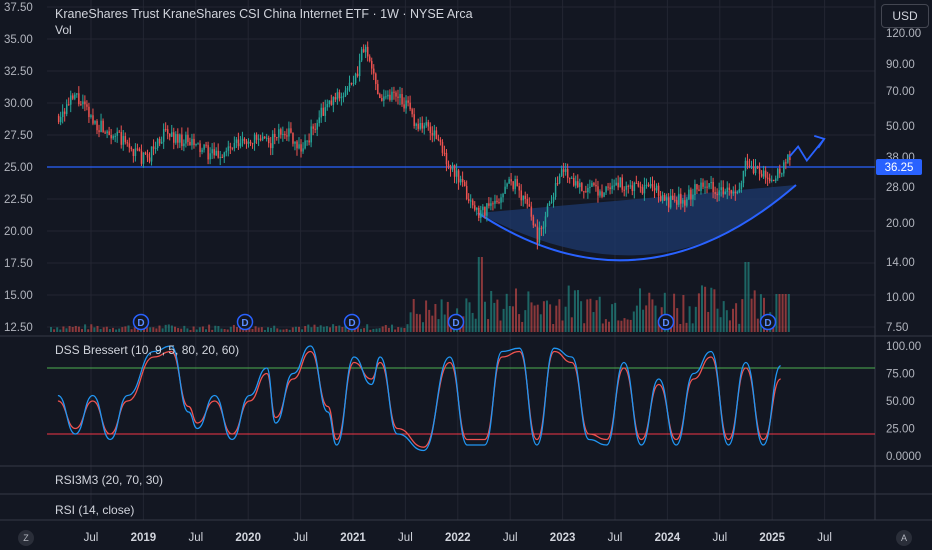  Describe the element at coordinates (26, 538) in the screenshot. I see `log-scale-button: Z` at that location.